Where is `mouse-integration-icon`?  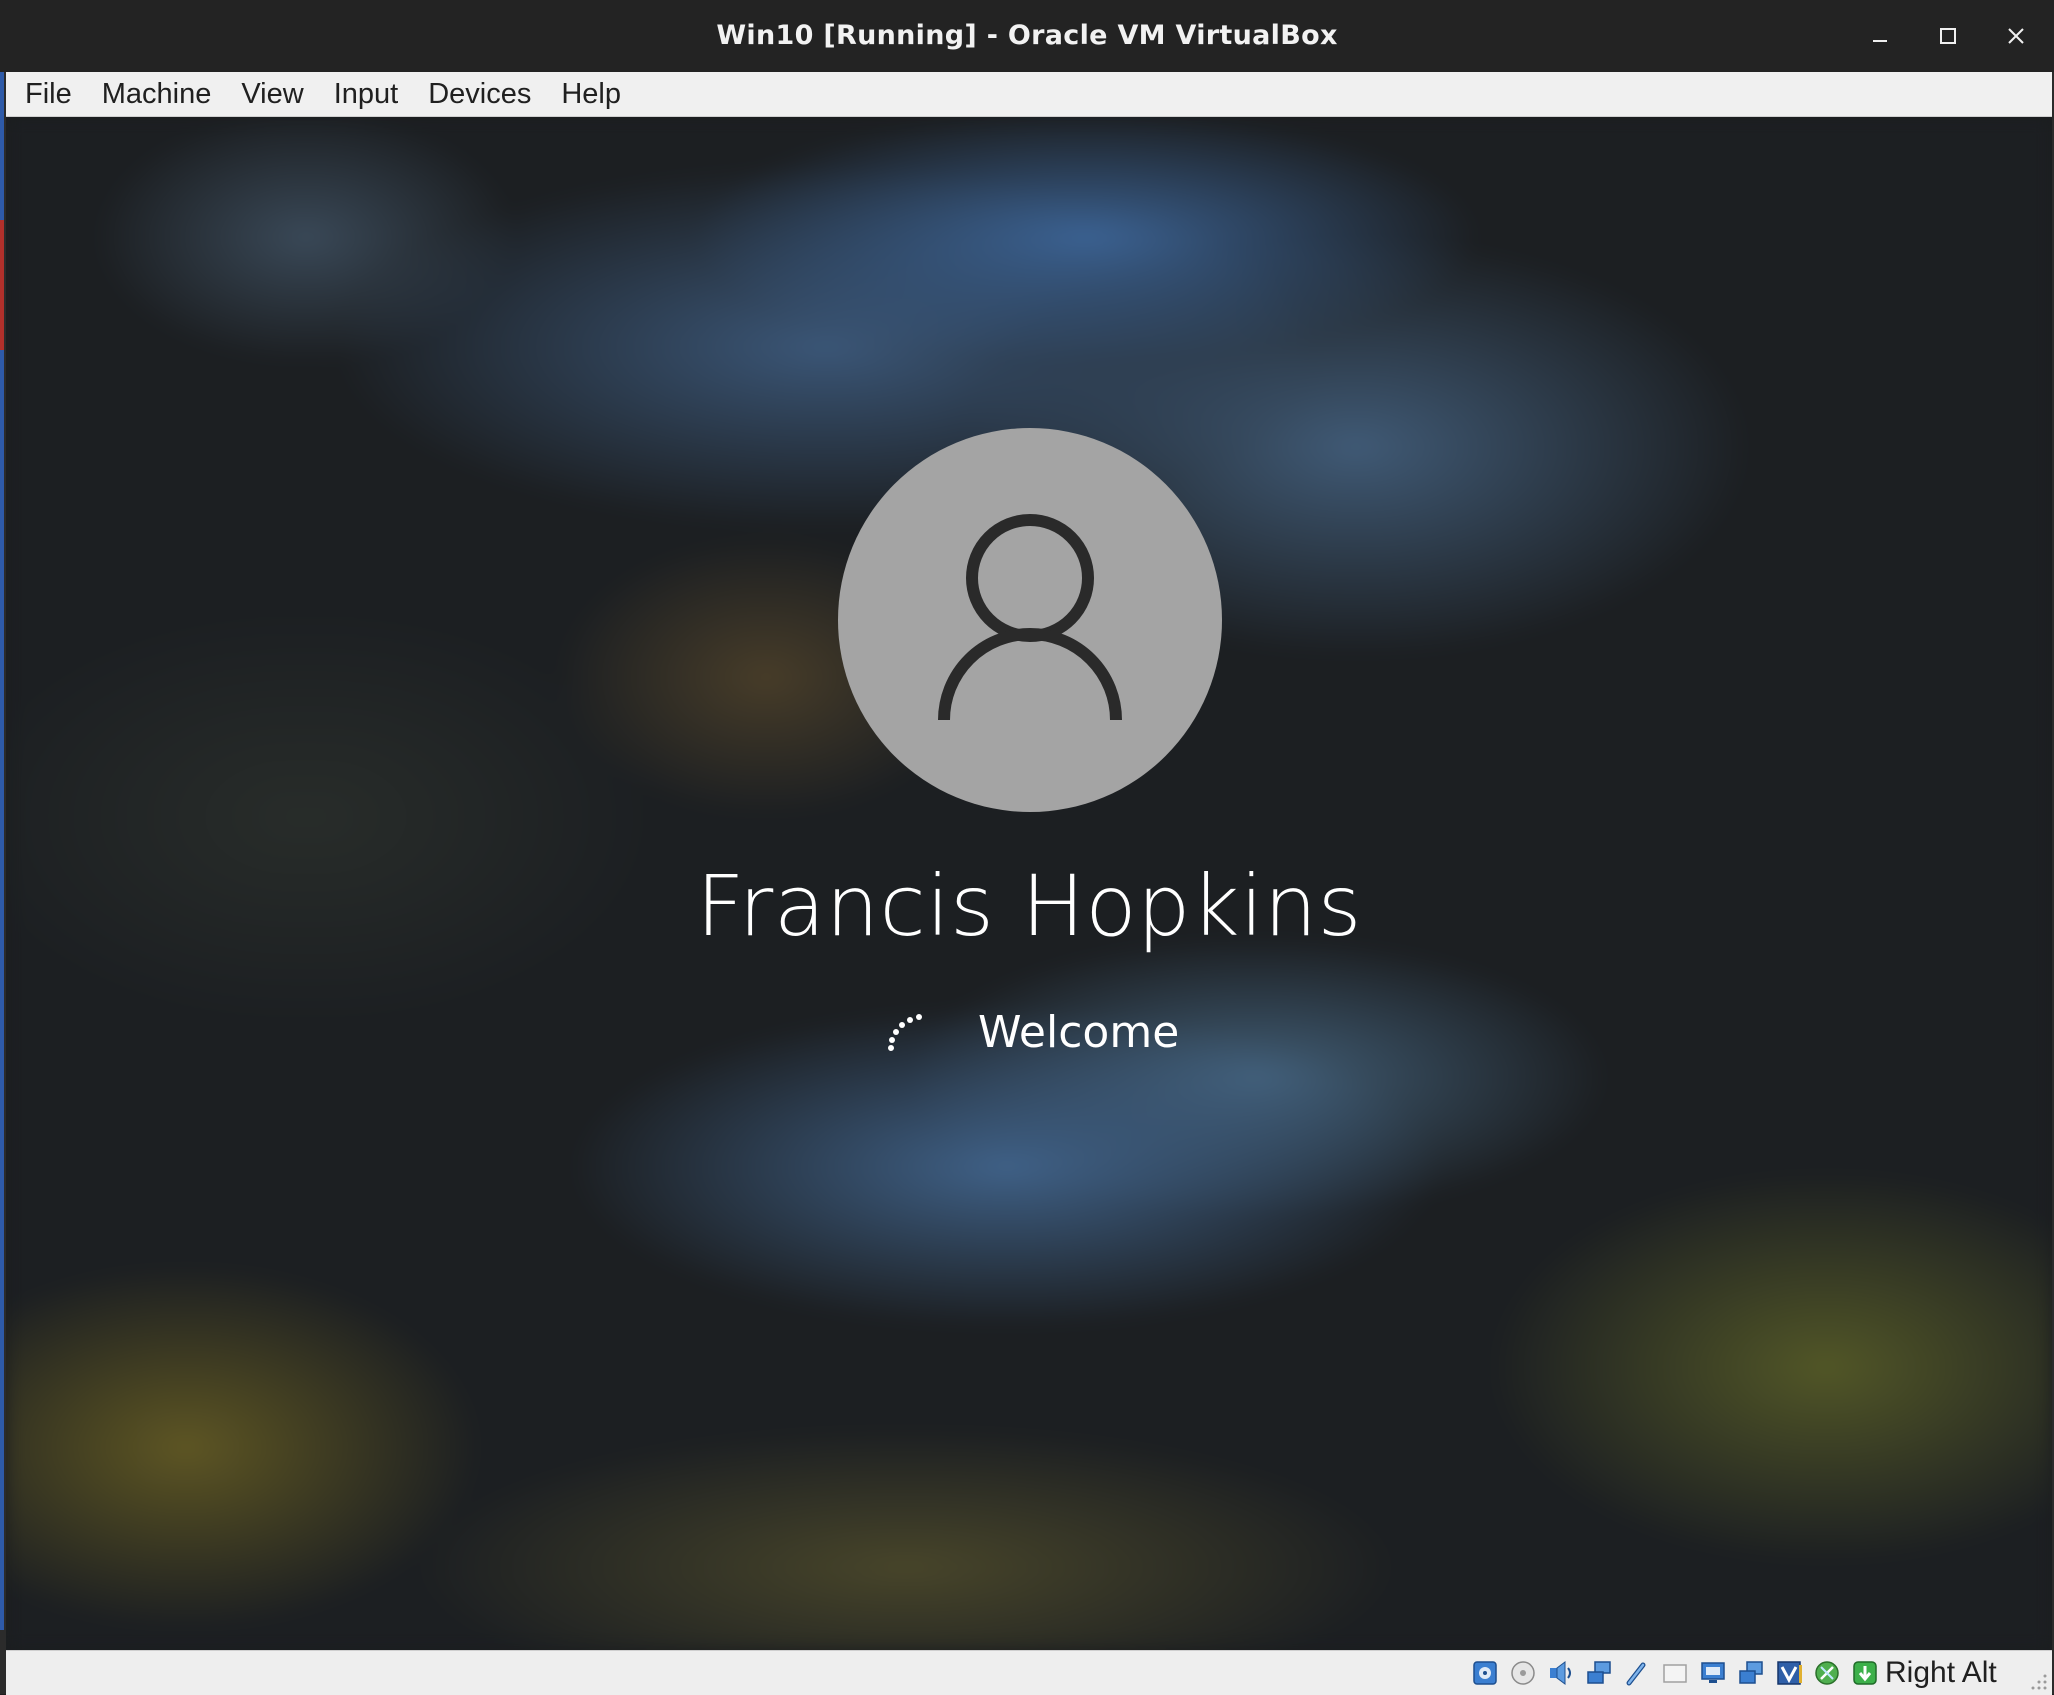
mouse-integration-icon is located at coordinates (1827, 1673).